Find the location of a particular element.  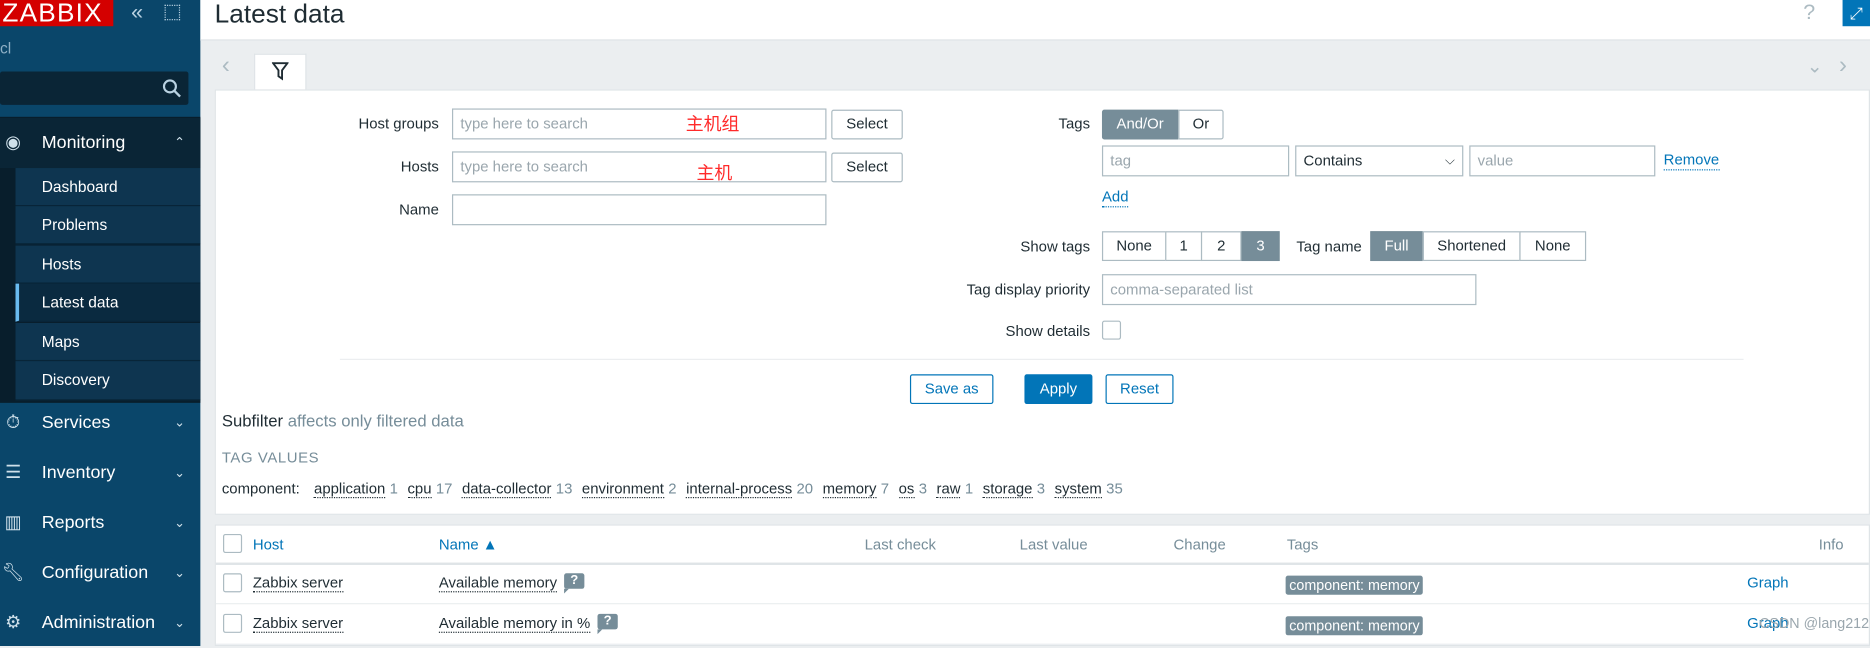

chevron-left-icon: ‹ is located at coordinates (226, 65).